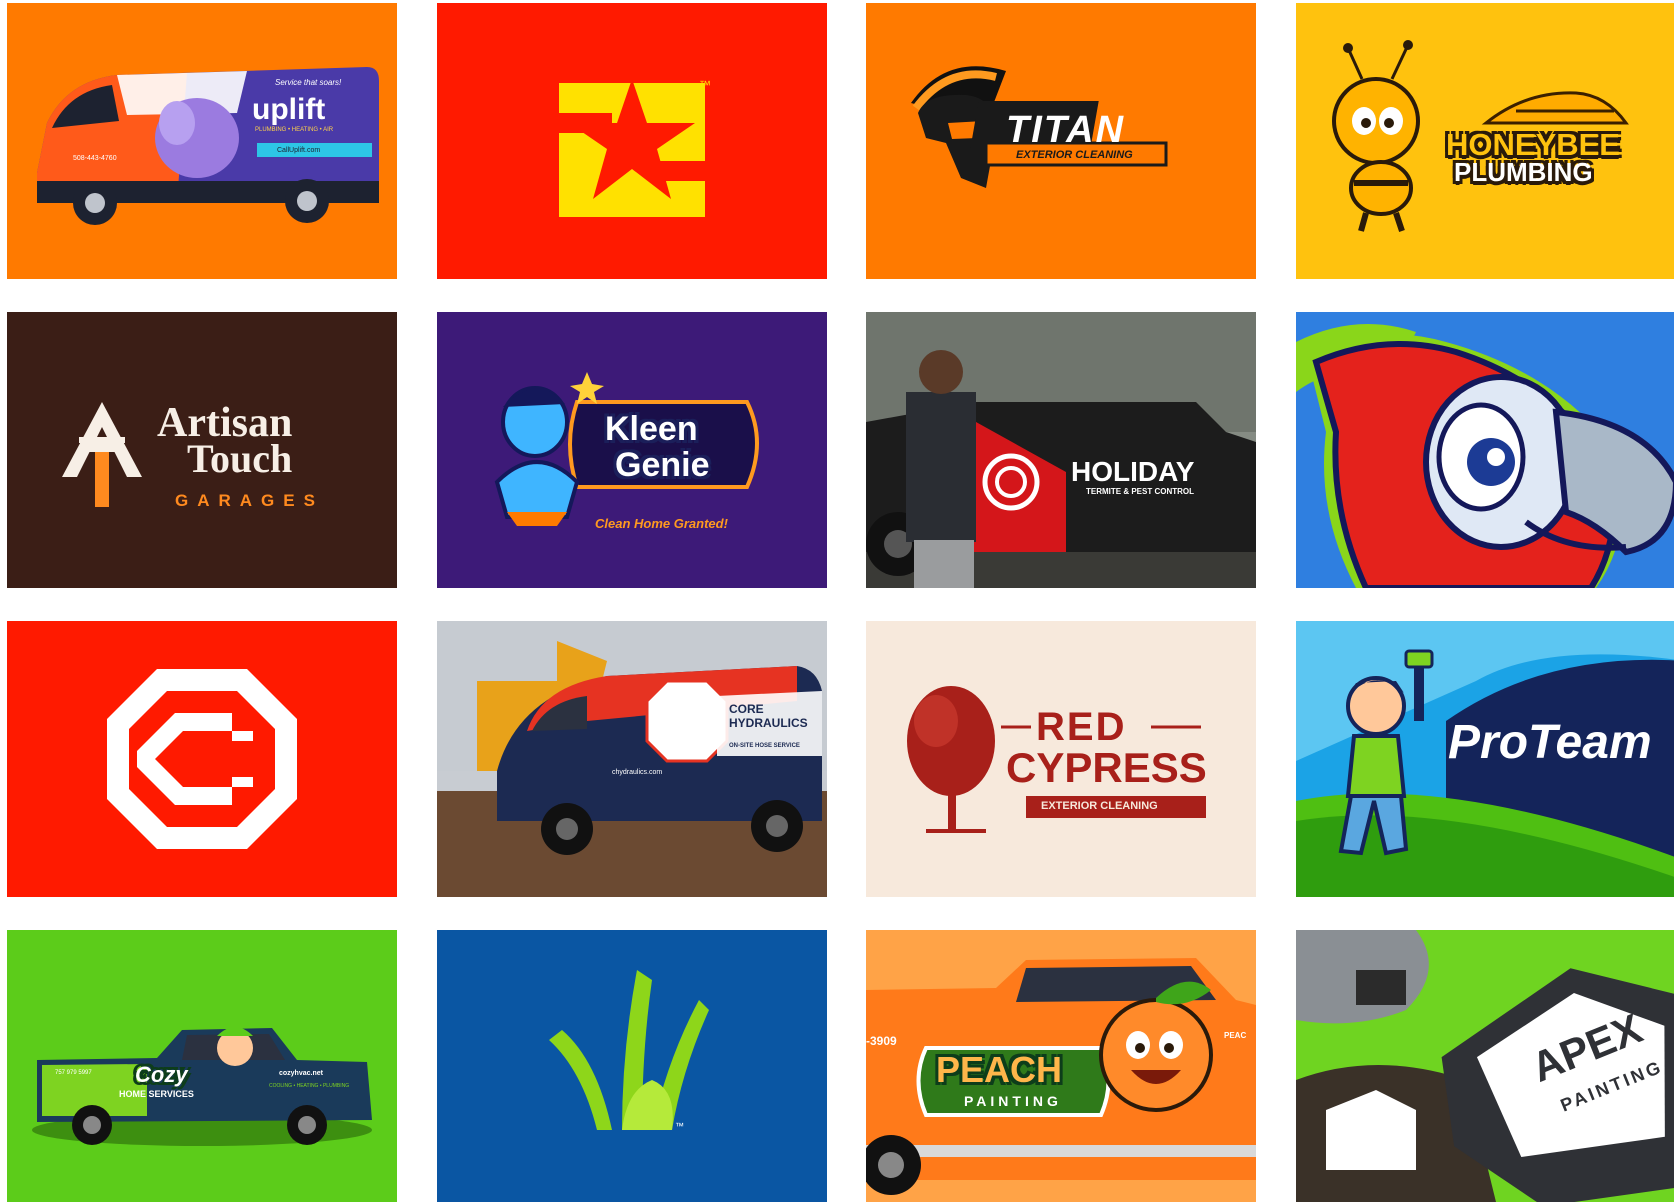  Describe the element at coordinates (1133, 471) in the screenshot. I see `holiday-name: HOLIDAY` at that location.